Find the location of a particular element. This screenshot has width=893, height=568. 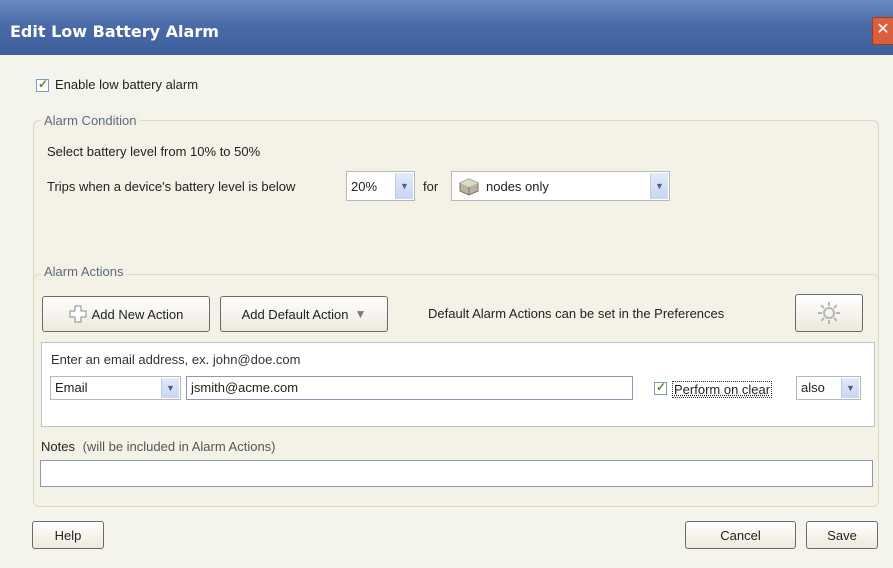

enable-alarm-label: Enable low battery alarm is located at coordinates (127, 84).